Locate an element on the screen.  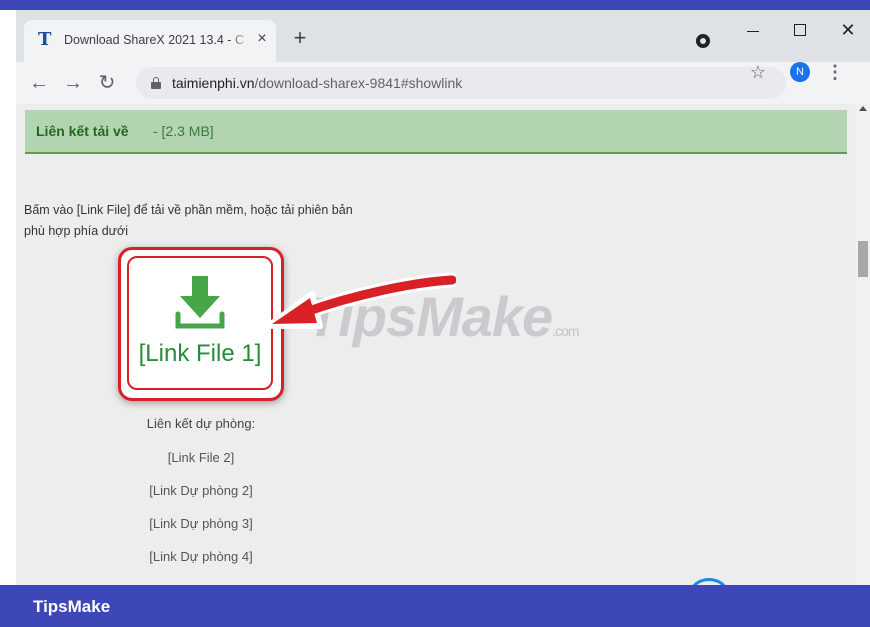
maximize-button is located at coordinates (800, 30).